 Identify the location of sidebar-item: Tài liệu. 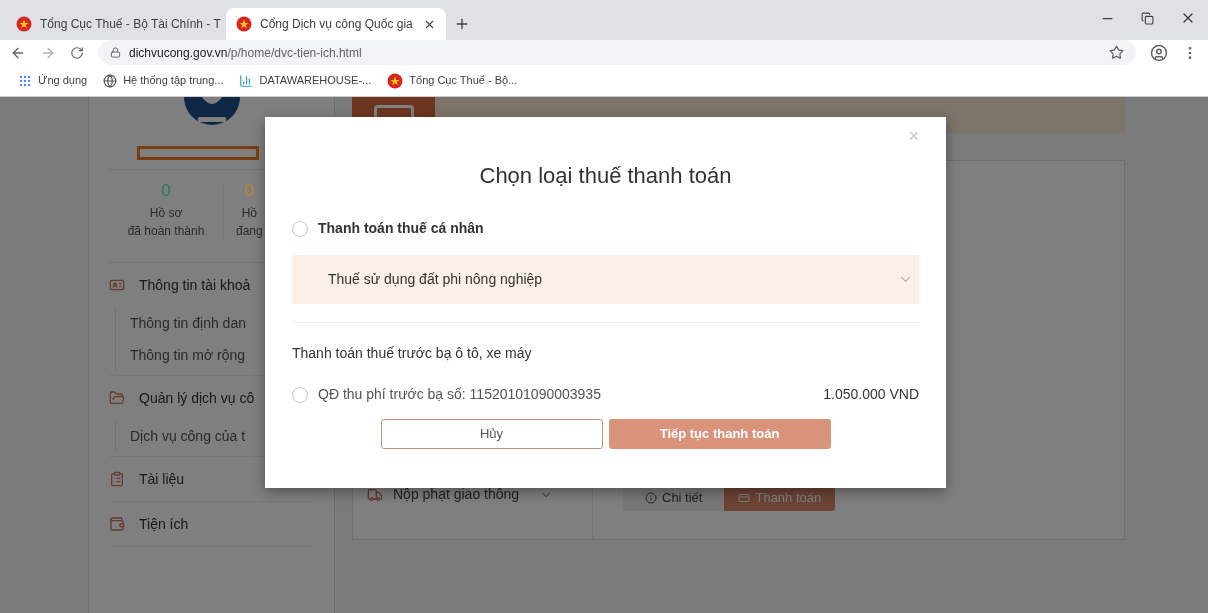
(211, 479).